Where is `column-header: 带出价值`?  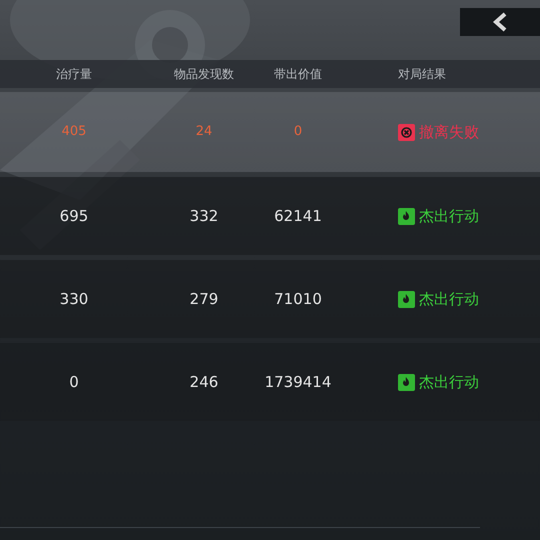
column-header: 带出价值 is located at coordinates (298, 74).